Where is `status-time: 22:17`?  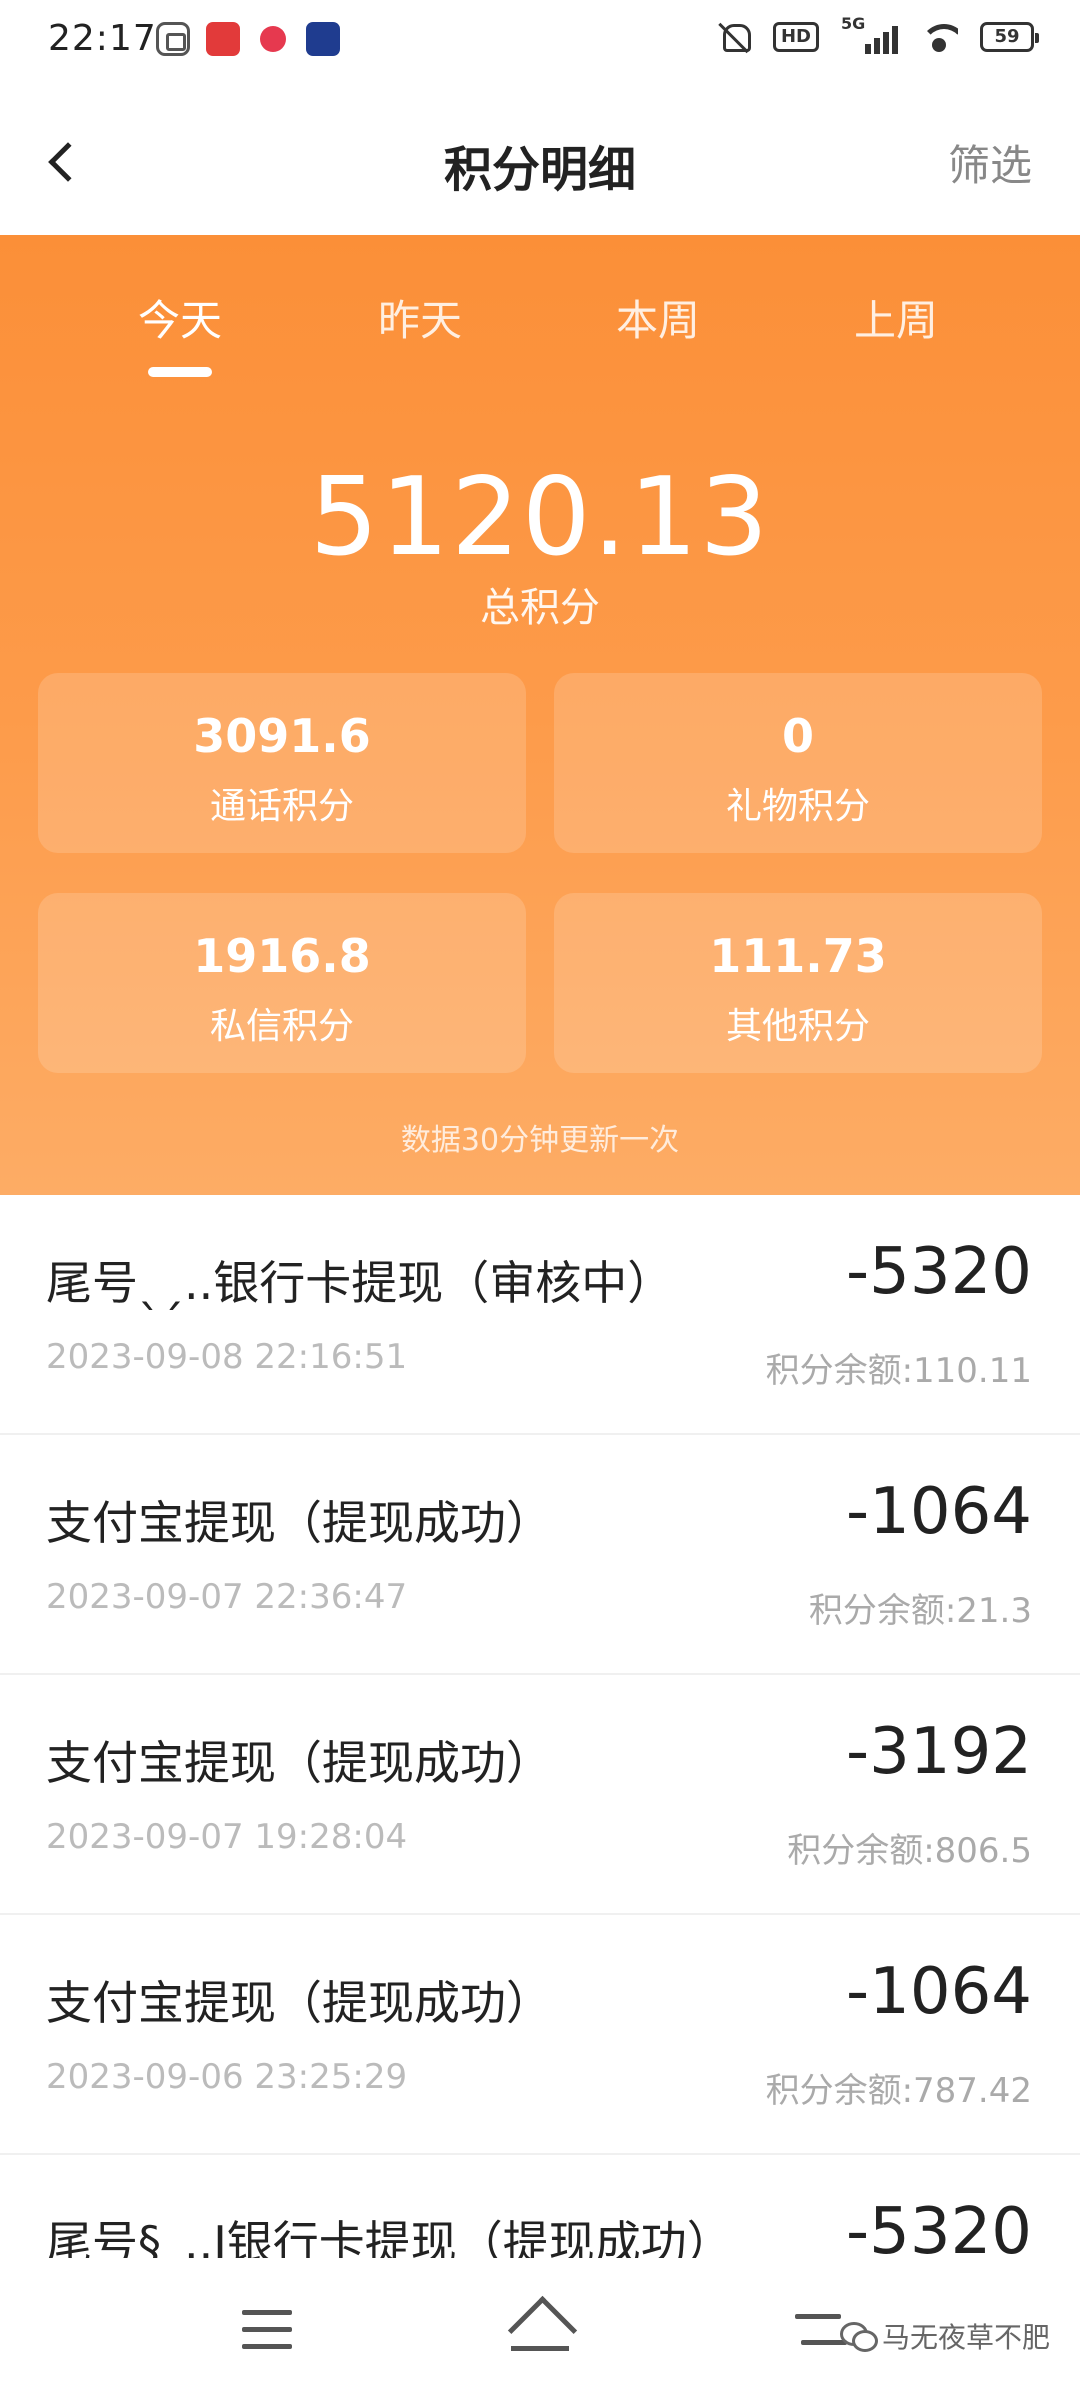
status-time: 22:17 is located at coordinates (102, 38).